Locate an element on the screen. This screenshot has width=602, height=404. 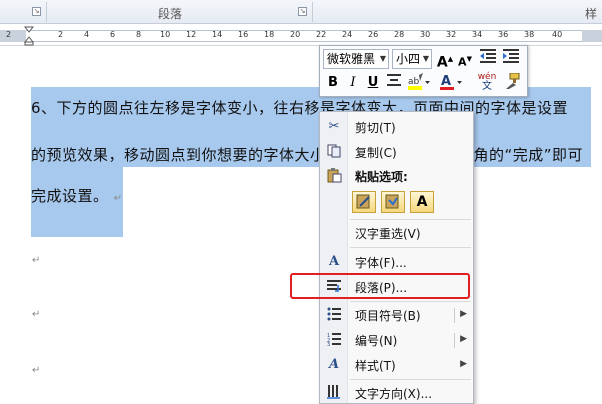
underline-button: U is located at coordinates (373, 83).